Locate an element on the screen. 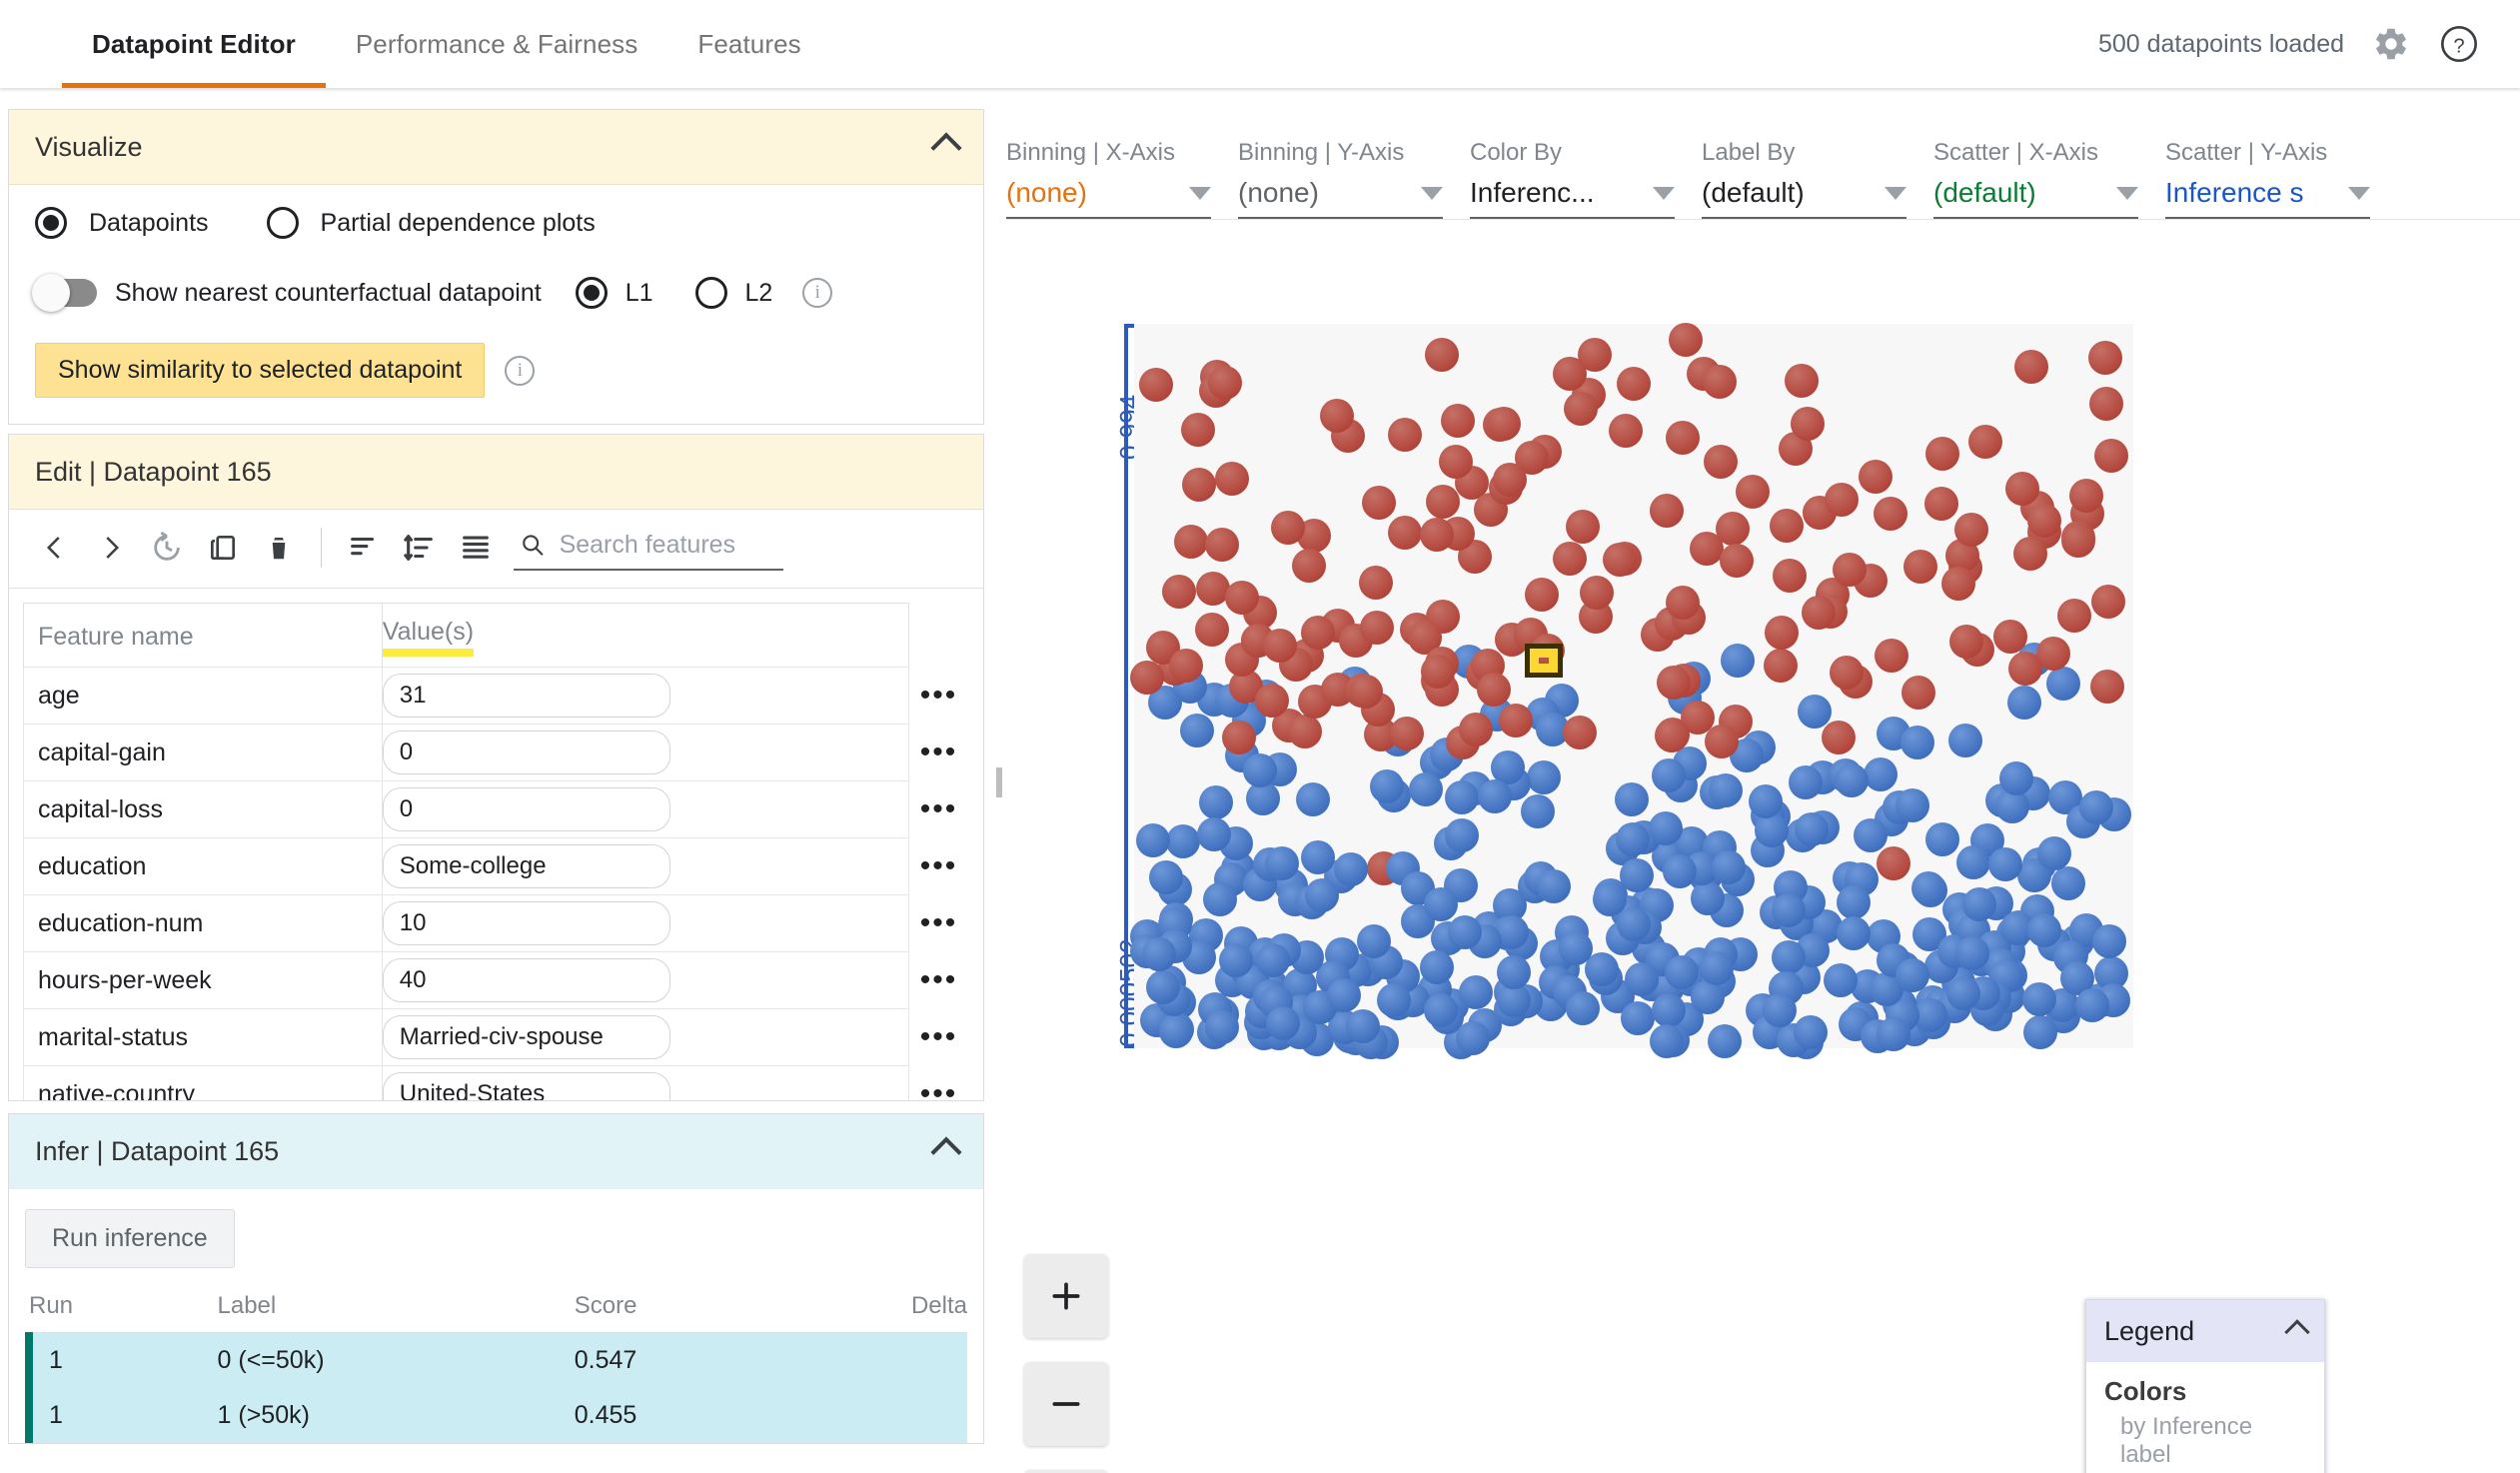  delete-trash-icon is located at coordinates (279, 548).